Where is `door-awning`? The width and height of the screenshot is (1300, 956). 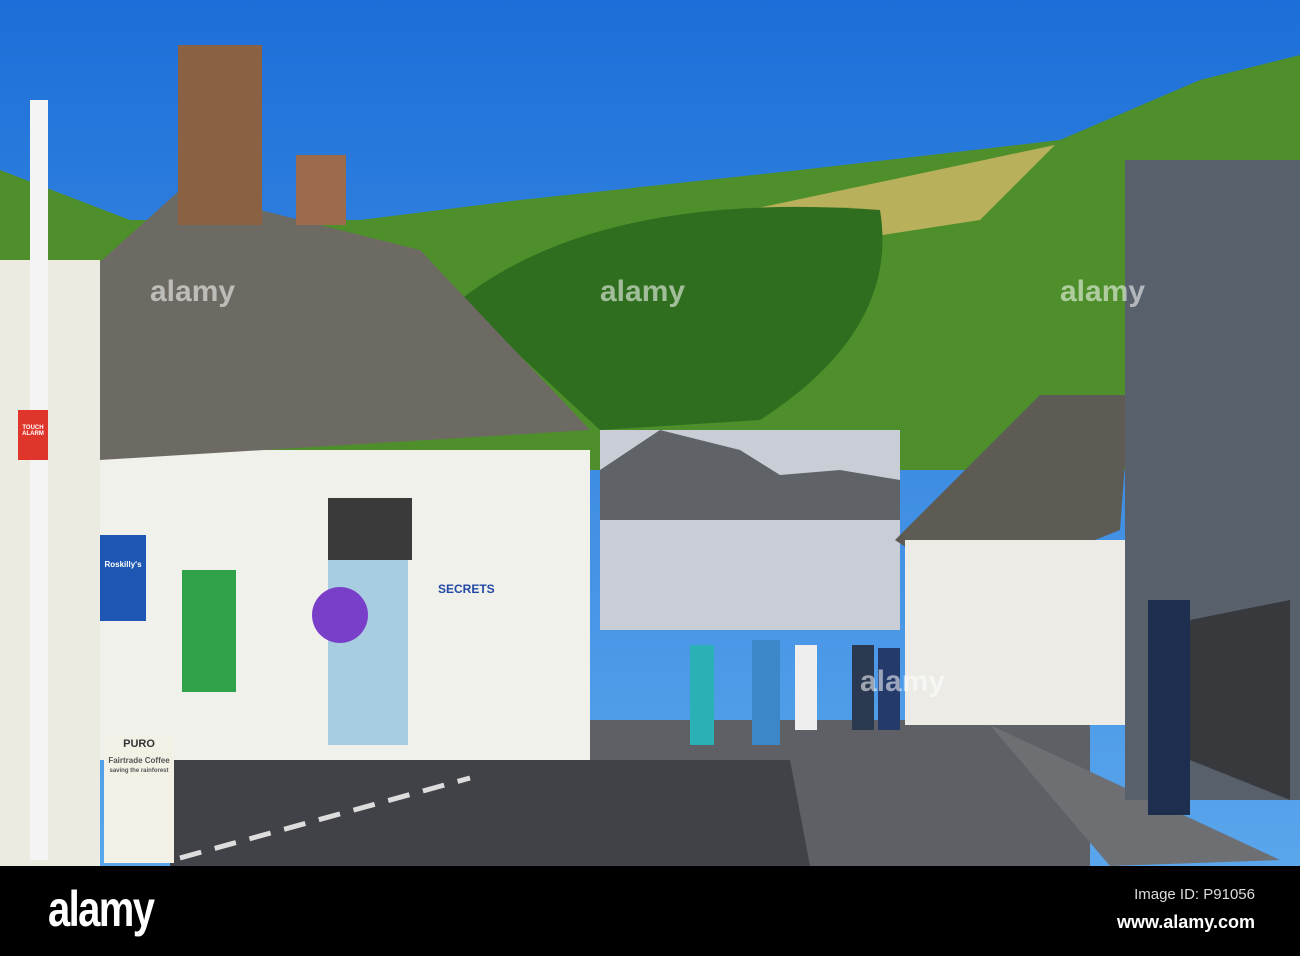
door-awning is located at coordinates (370, 529).